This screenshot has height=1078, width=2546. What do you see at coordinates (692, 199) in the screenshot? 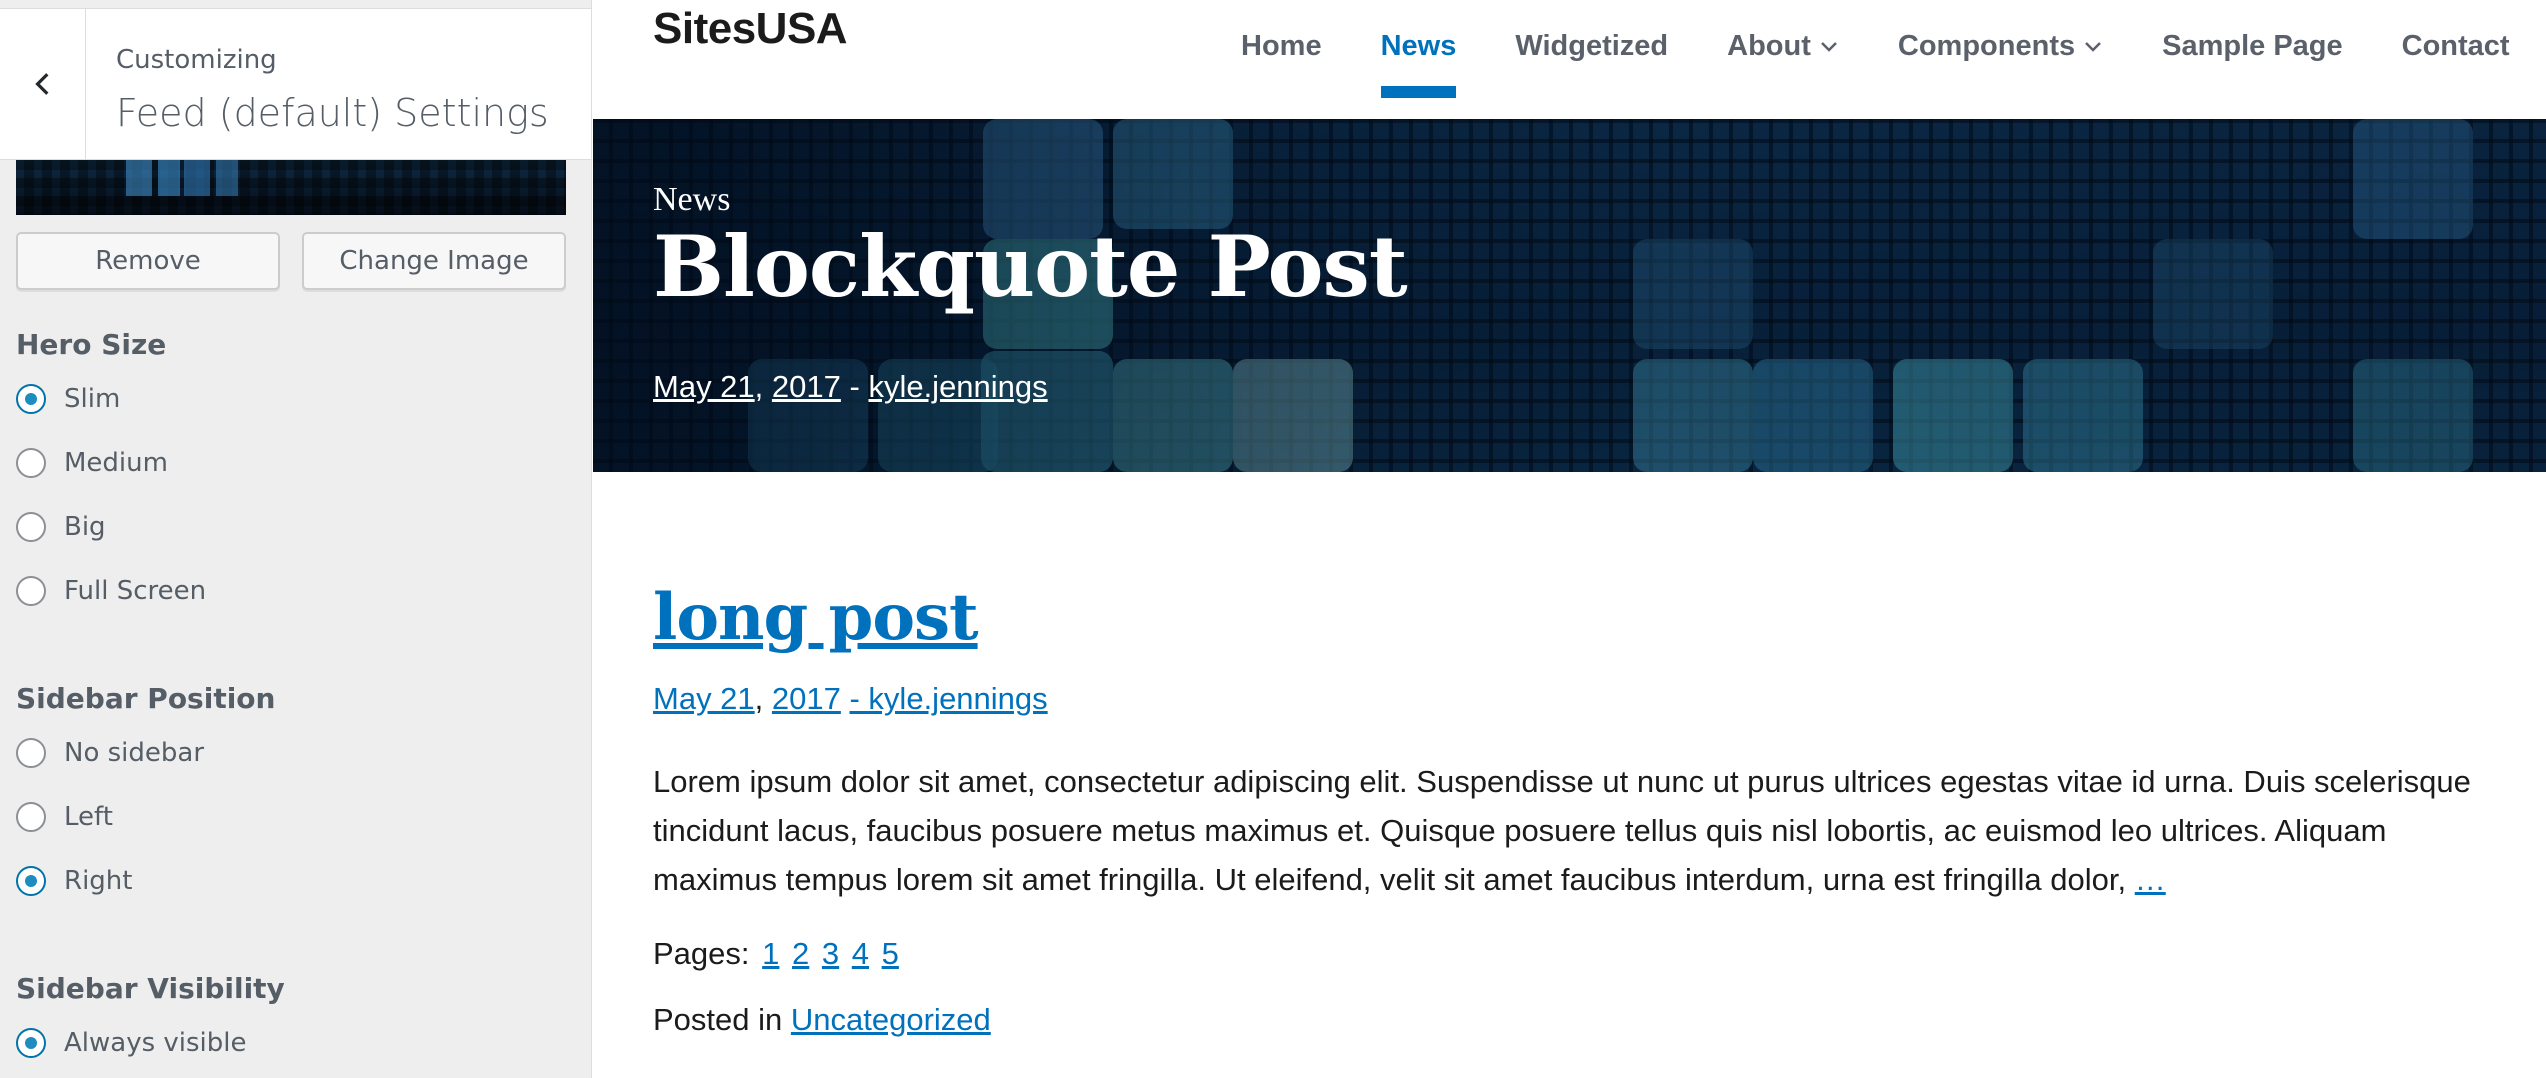
I see `hero-section-label: News` at bounding box center [692, 199].